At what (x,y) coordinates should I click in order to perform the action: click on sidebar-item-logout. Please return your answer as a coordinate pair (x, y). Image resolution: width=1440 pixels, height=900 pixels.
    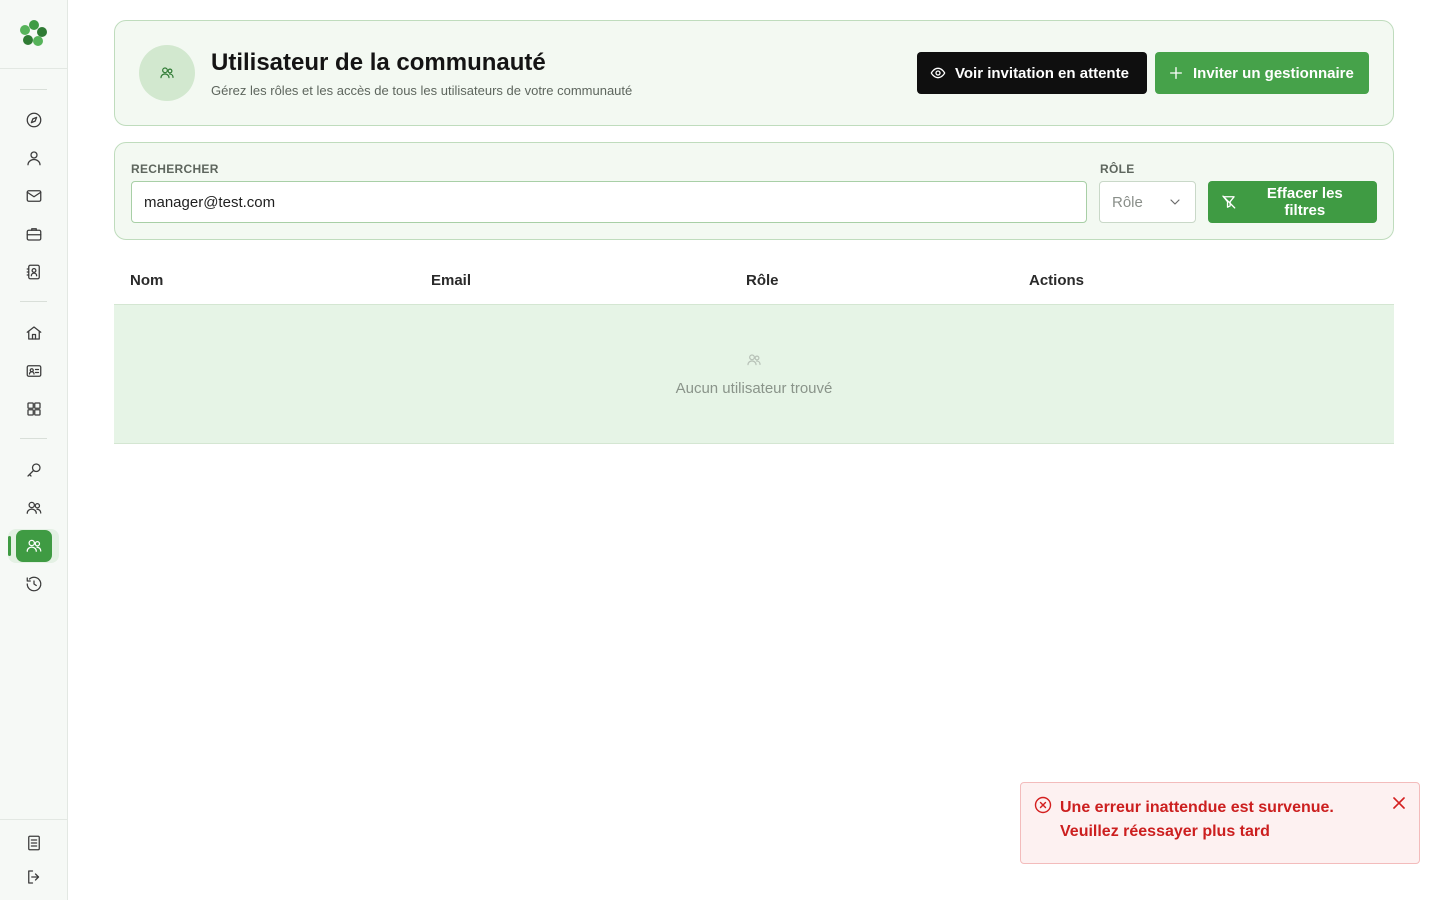
    Looking at the image, I should click on (34, 877).